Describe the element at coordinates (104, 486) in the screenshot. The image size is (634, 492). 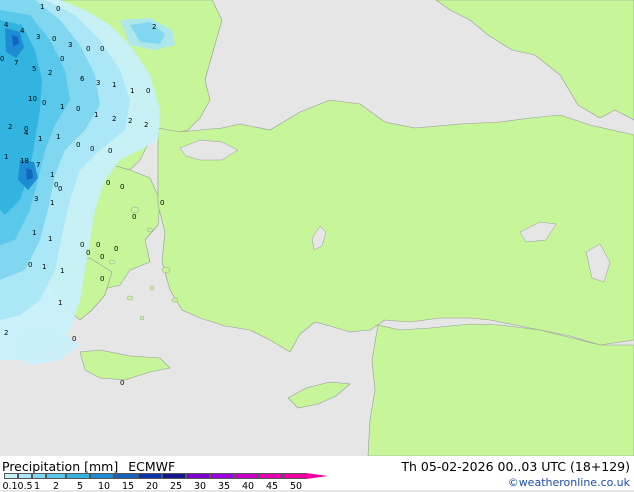
I see `legend-tick-label: 10` at that location.